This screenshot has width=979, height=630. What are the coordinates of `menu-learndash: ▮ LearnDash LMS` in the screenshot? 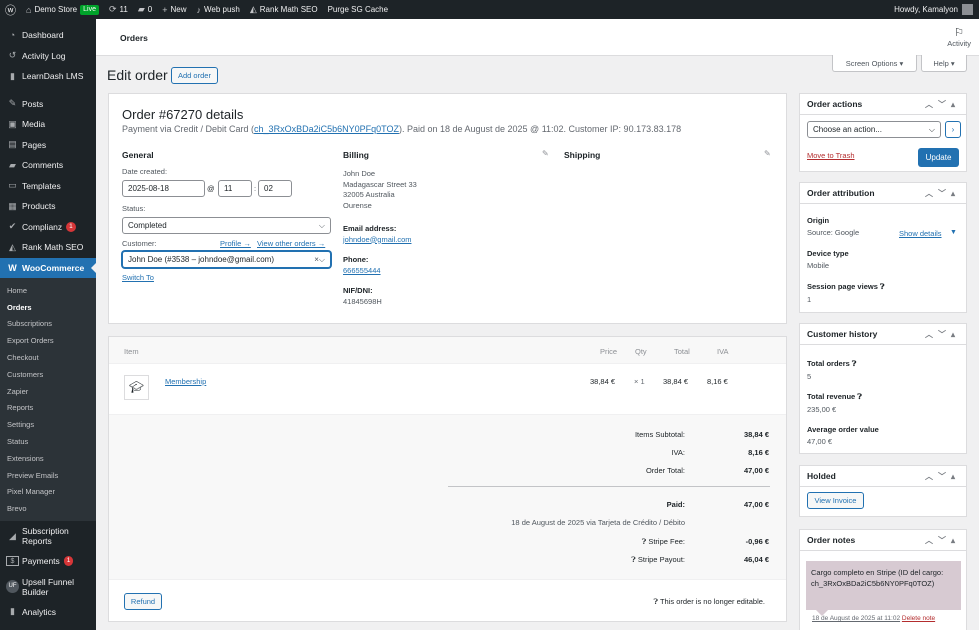 It's located at (48, 76).